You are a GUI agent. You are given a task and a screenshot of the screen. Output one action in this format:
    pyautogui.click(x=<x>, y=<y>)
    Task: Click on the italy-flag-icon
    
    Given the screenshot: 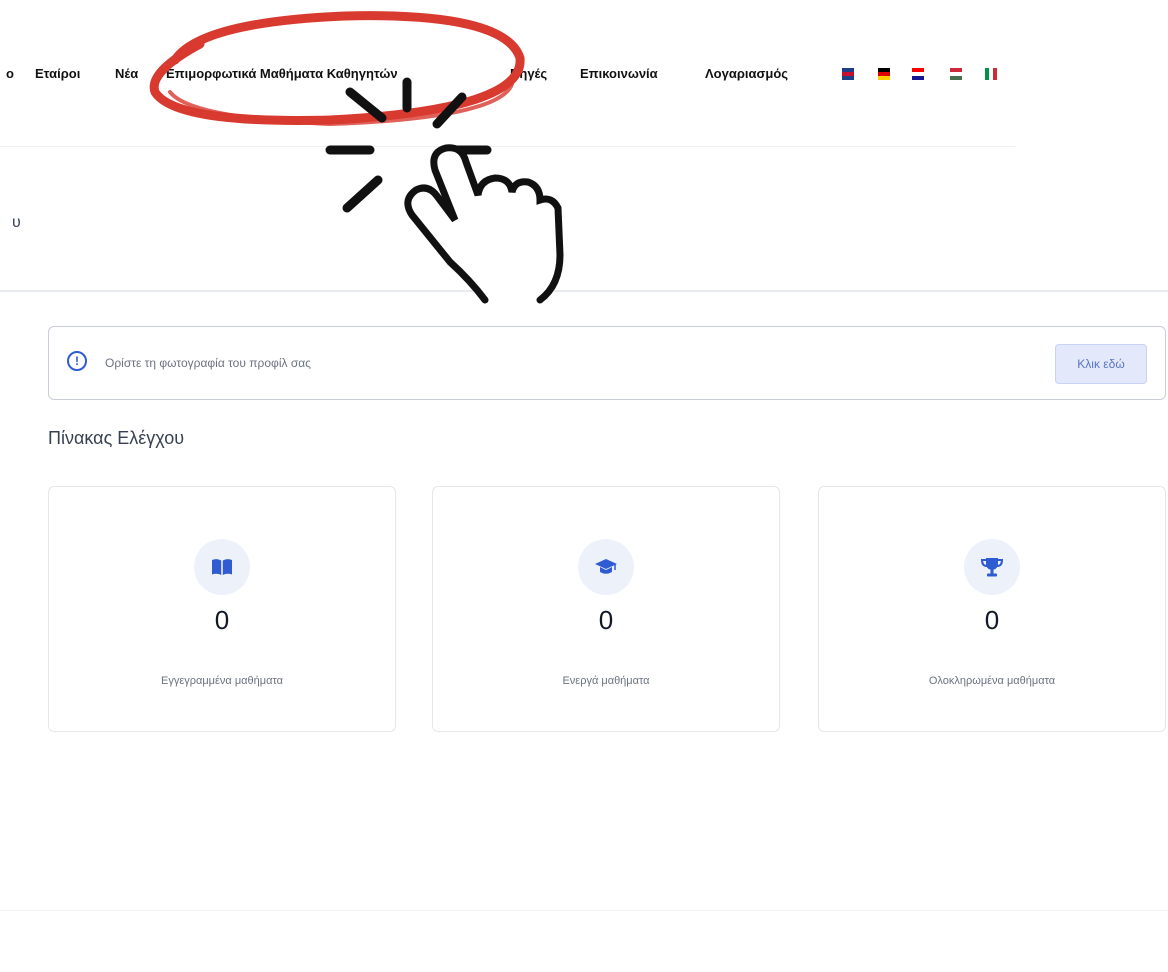 What is the action you would take?
    pyautogui.click(x=991, y=74)
    